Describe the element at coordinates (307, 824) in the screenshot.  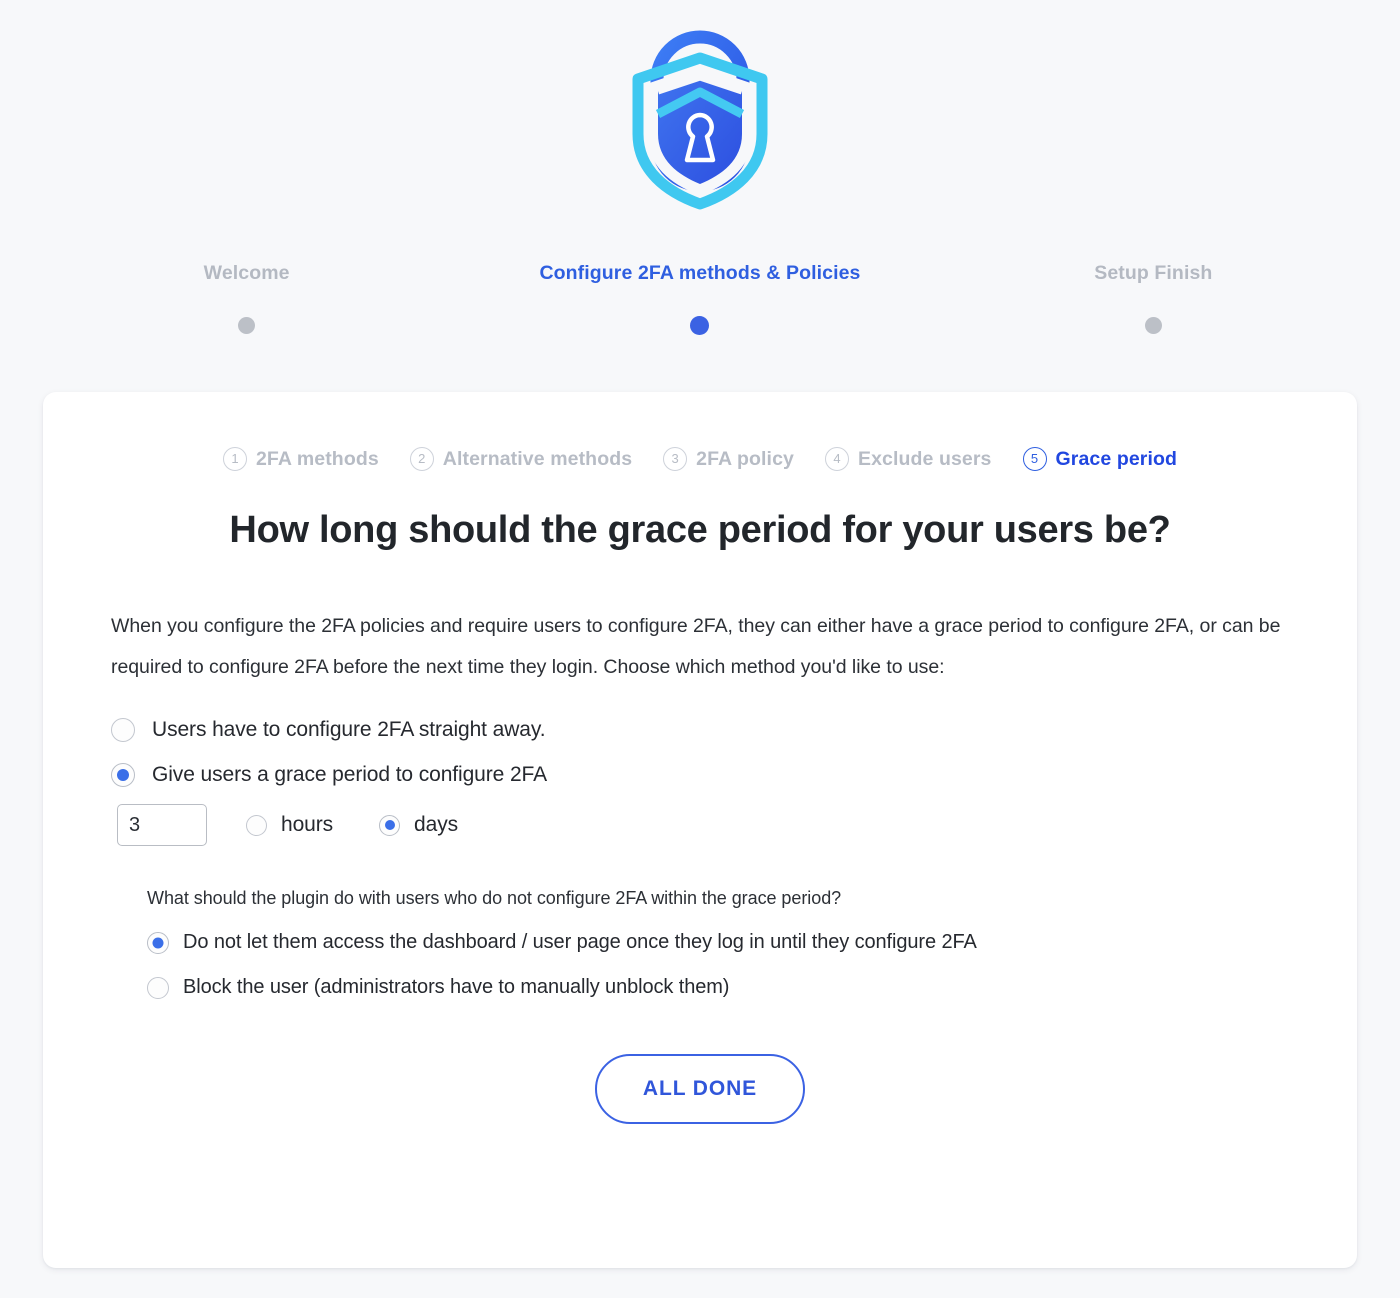
I see `unit-label-hours: hours` at that location.